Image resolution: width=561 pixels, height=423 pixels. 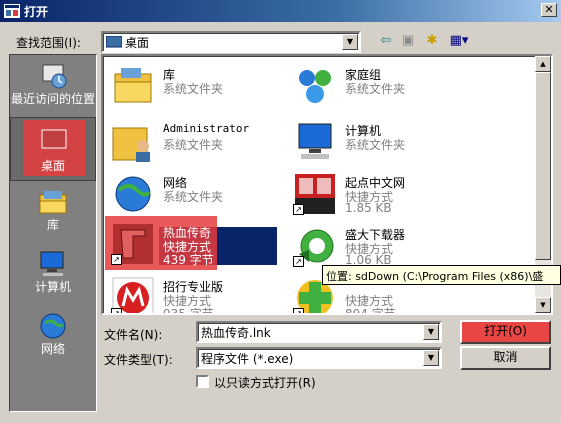 I want to click on view-menu-icon: ▦▾, so click(x=459, y=41).